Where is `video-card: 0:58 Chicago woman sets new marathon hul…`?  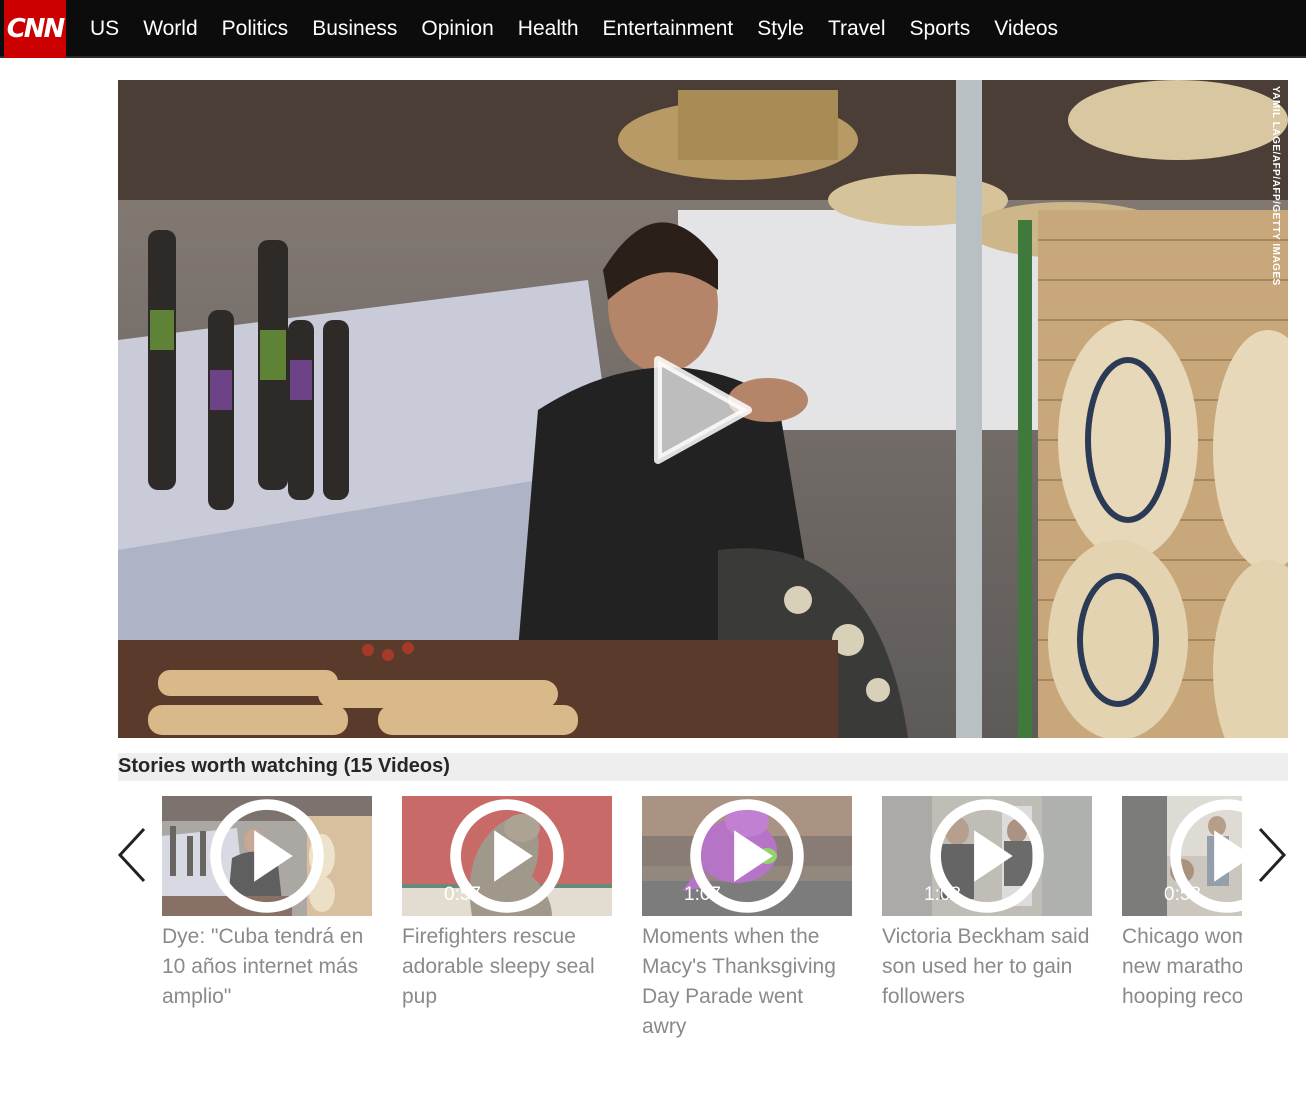 video-card: 0:58 Chicago woman sets new marathon hul… is located at coordinates (1182, 904).